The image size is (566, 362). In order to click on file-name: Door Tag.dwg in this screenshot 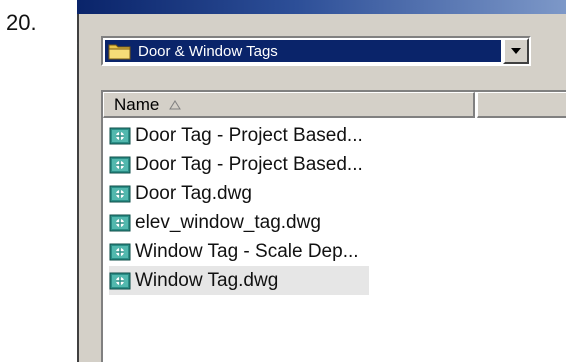, I will do `click(193, 193)`.